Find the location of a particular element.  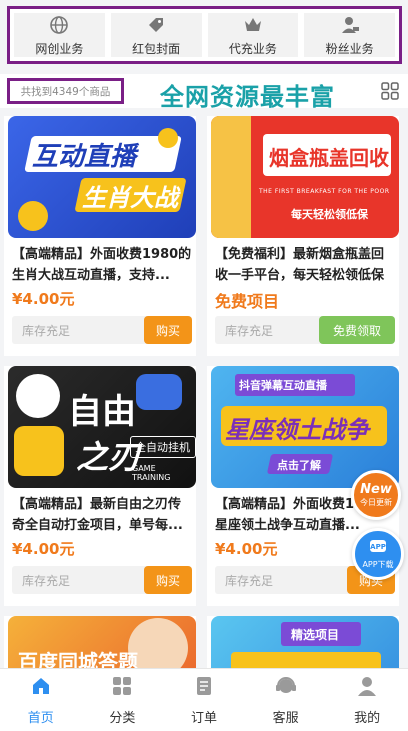

tab-home: 首页 is located at coordinates (41, 700).